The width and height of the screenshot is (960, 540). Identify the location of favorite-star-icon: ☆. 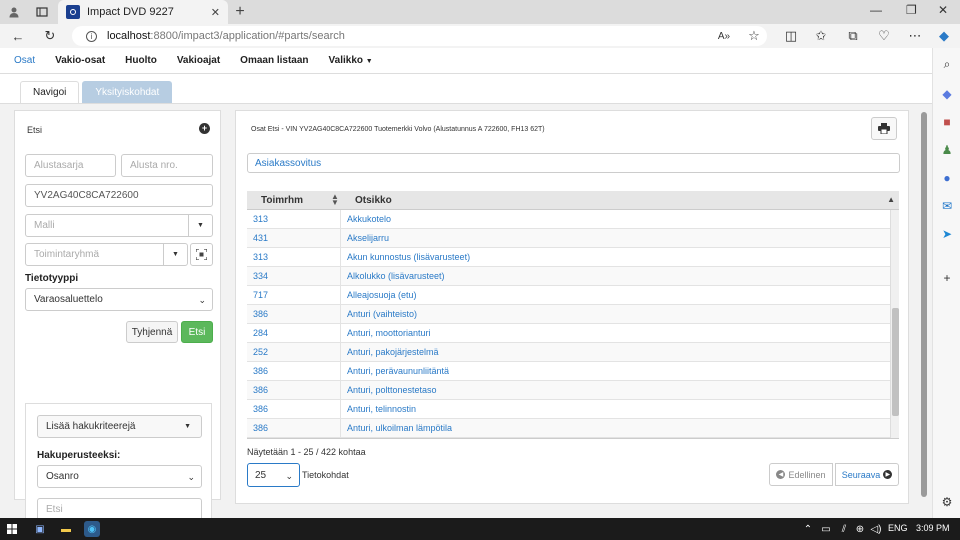
(754, 36).